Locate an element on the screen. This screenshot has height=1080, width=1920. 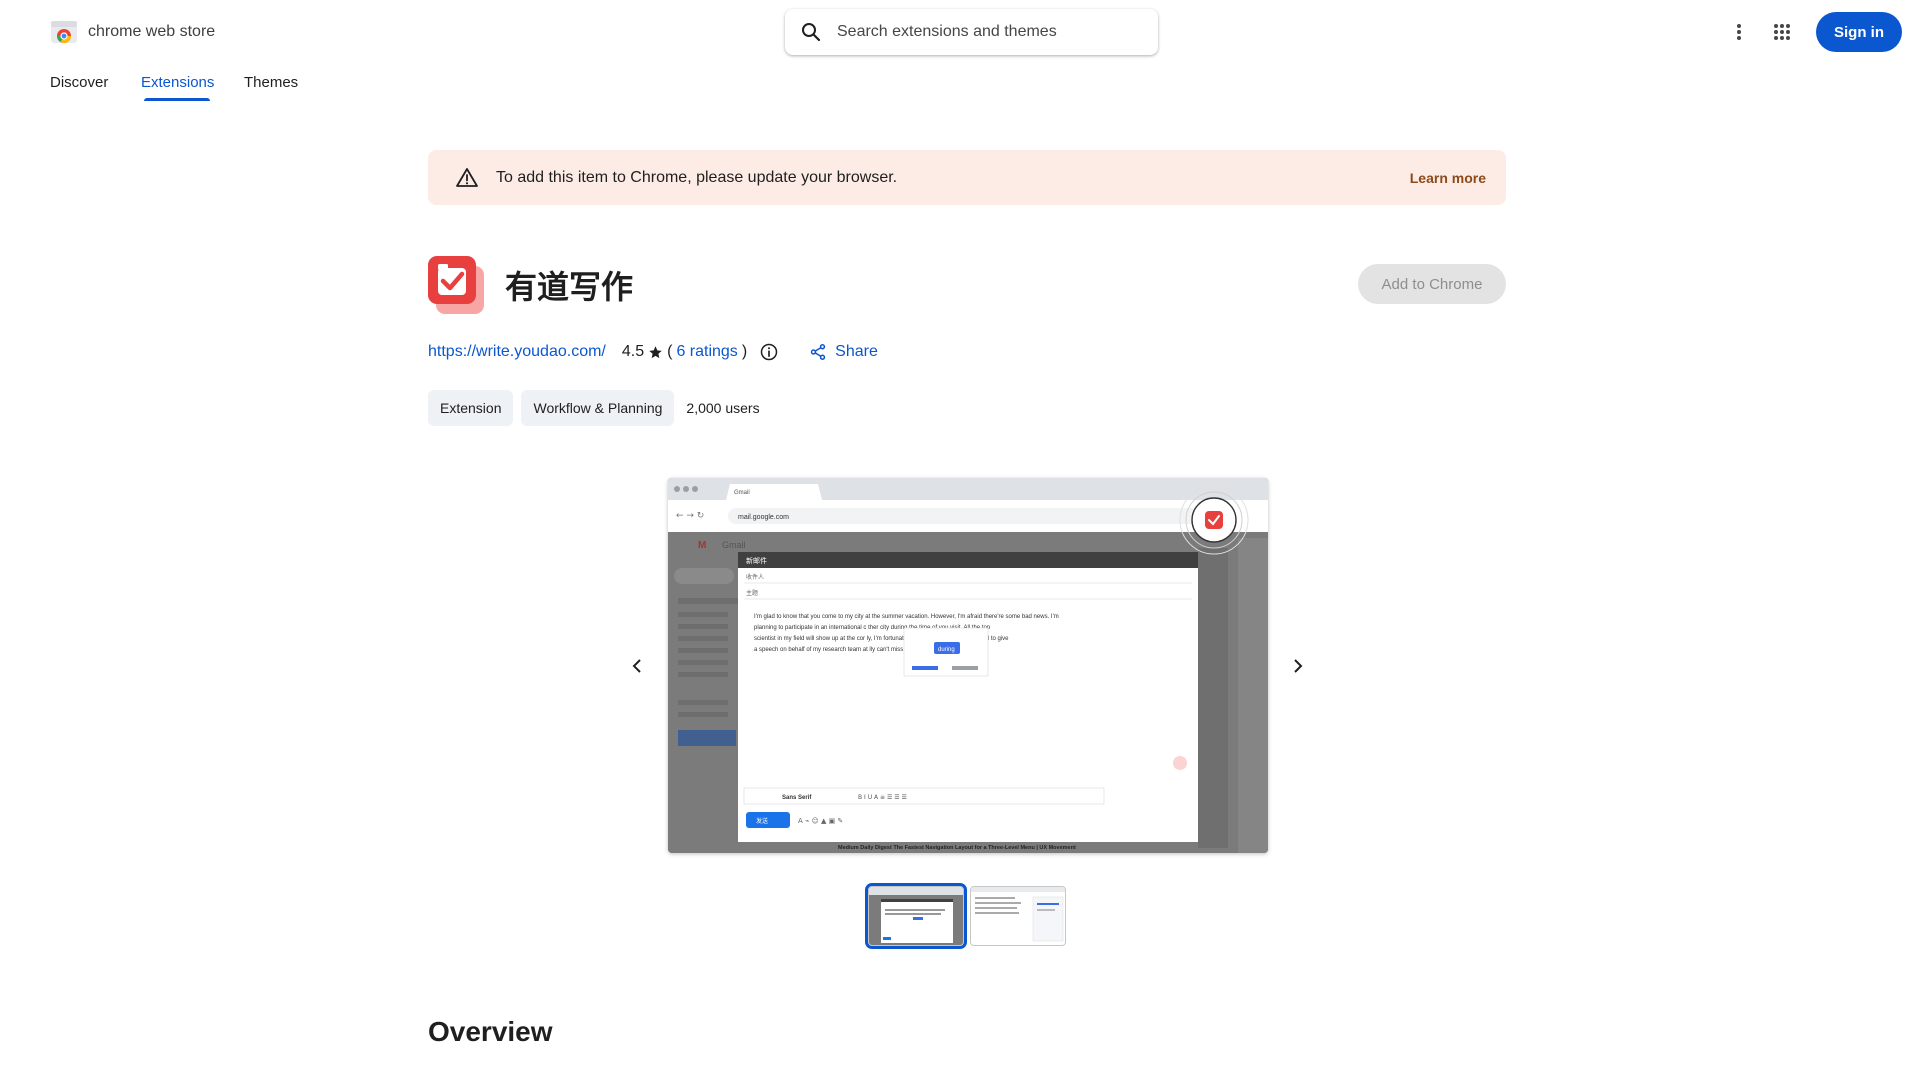
chevron-right-icon is located at coordinates (1298, 666).